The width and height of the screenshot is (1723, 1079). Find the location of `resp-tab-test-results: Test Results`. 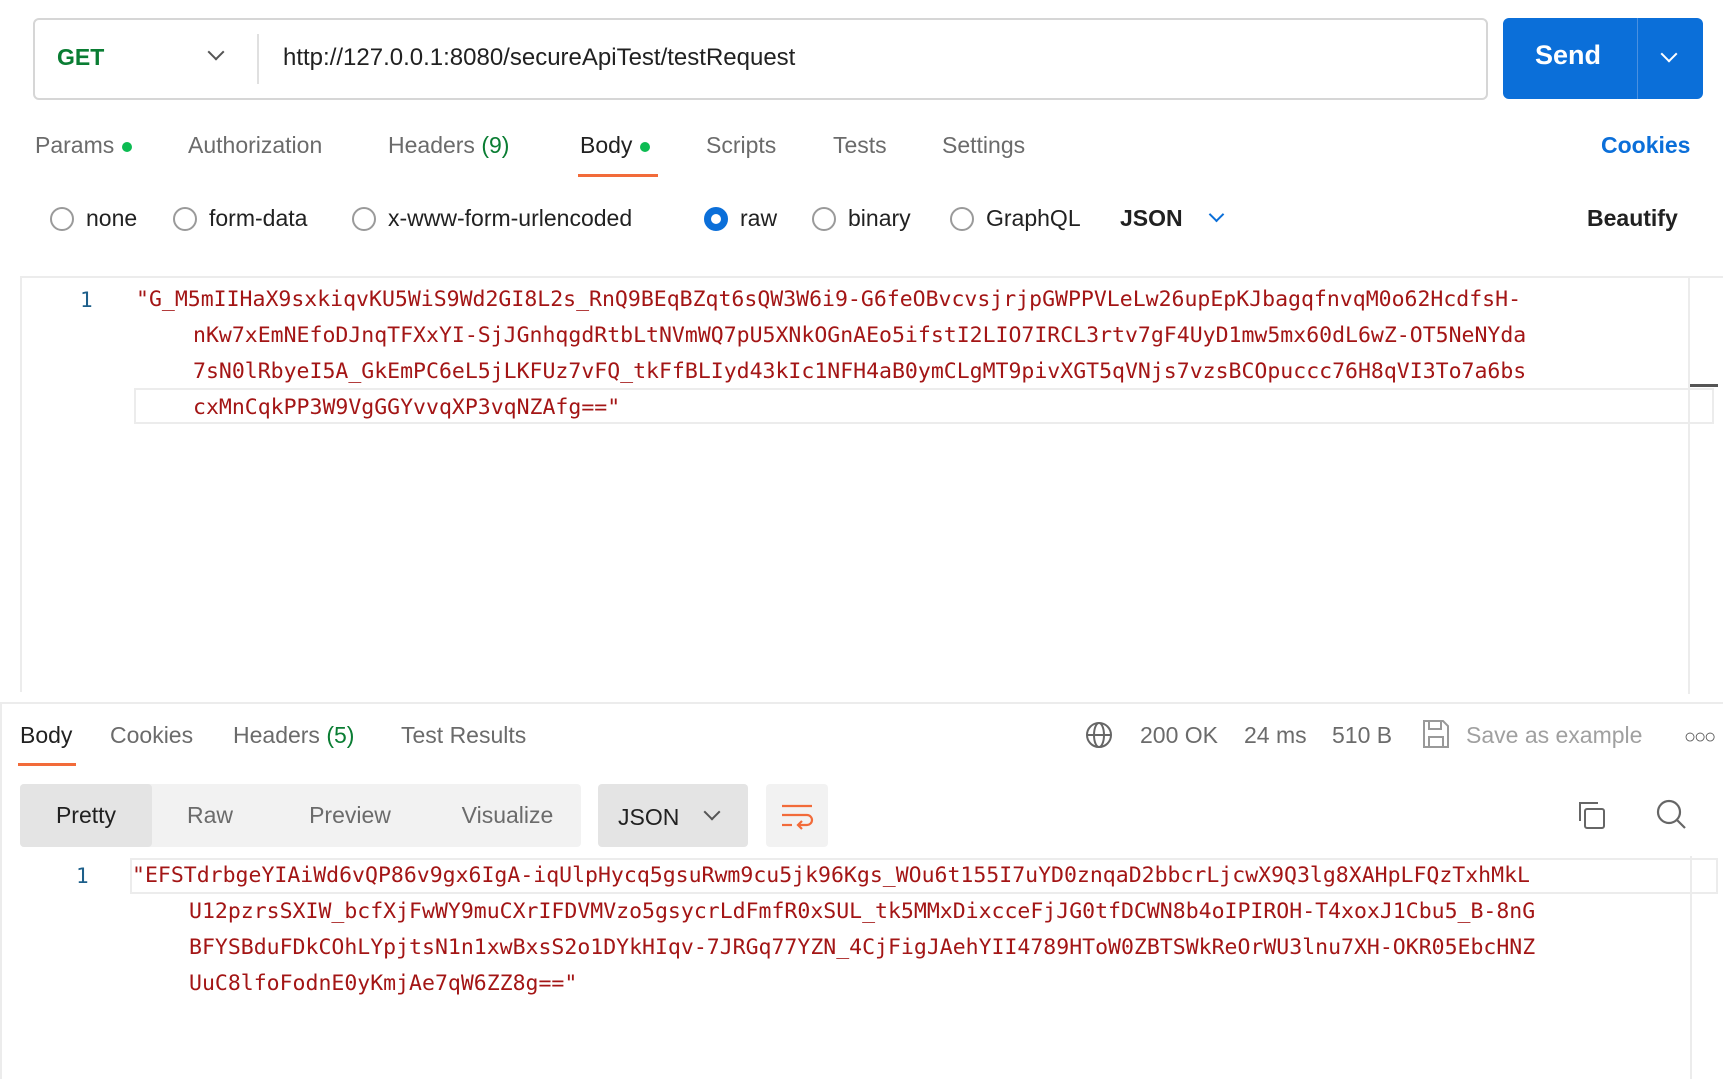

resp-tab-test-results: Test Results is located at coordinates (463, 735).